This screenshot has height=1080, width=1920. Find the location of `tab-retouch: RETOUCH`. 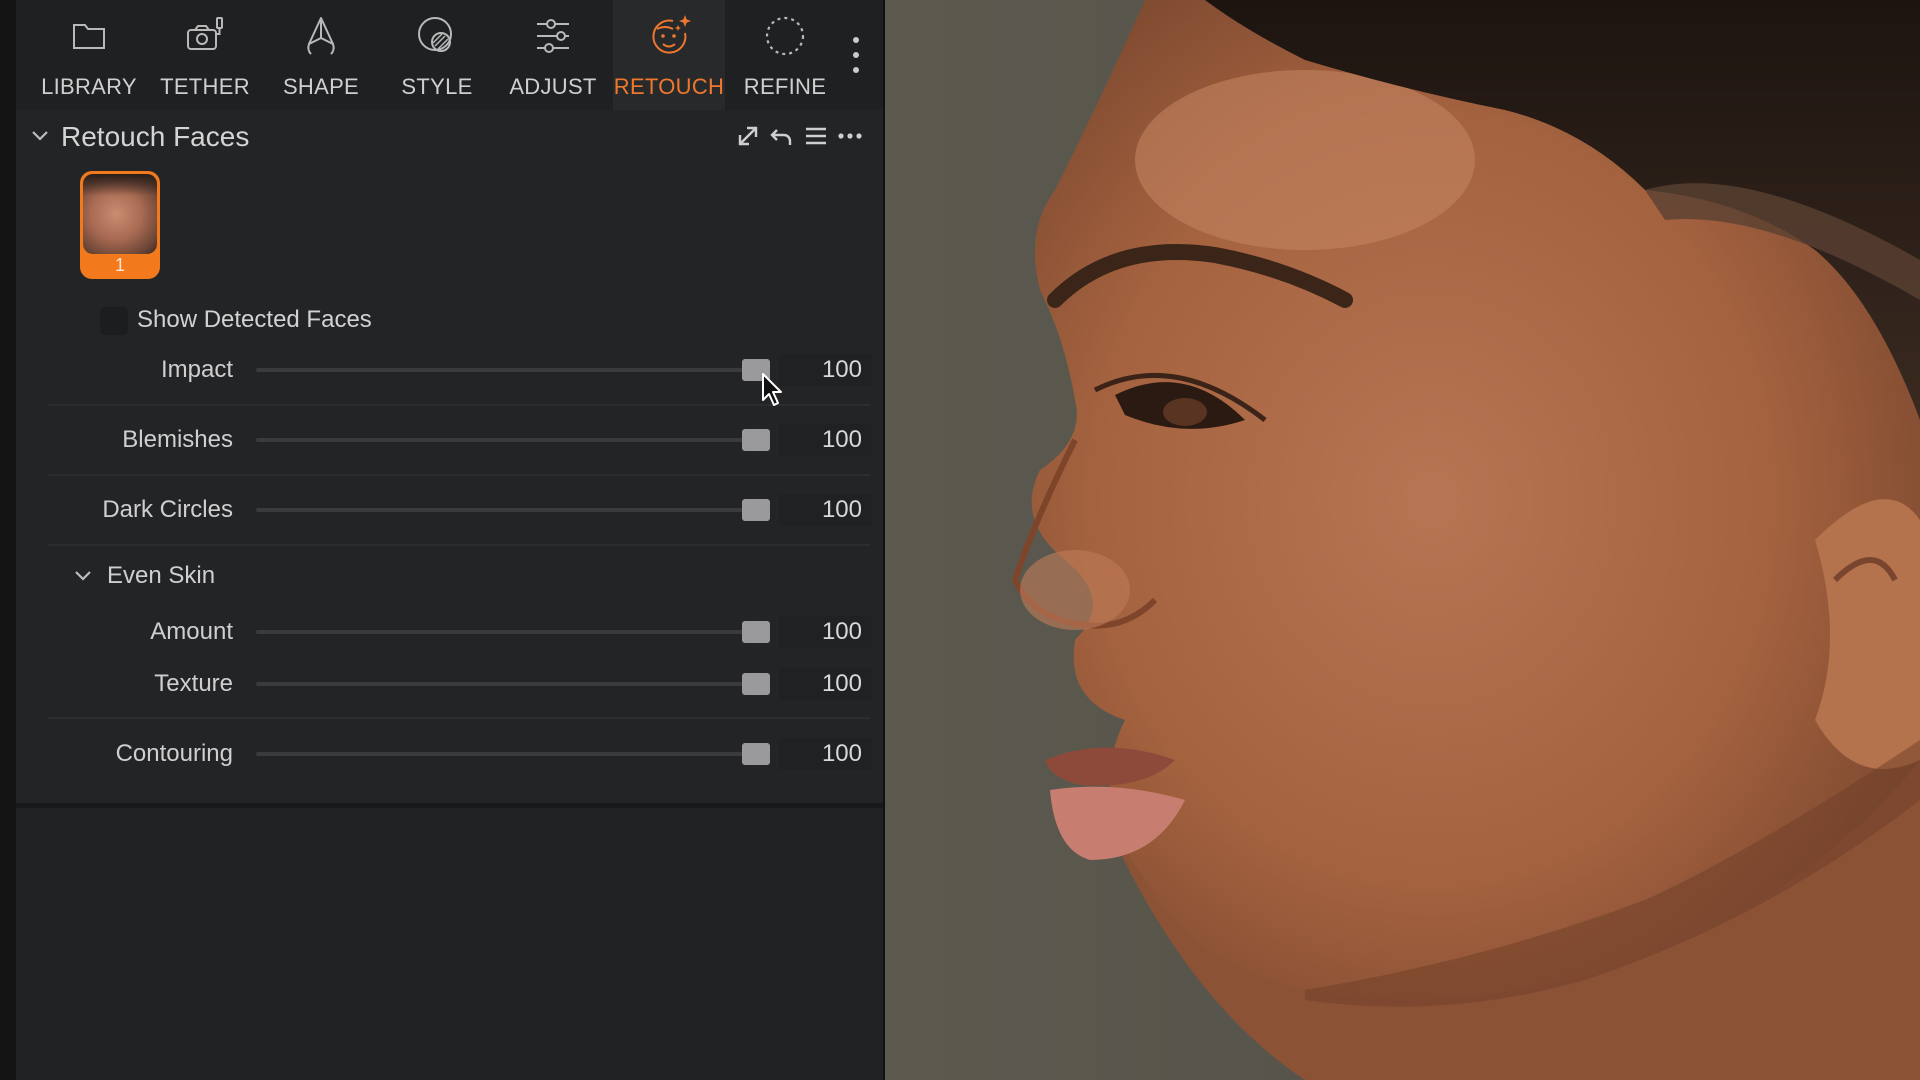

tab-retouch: RETOUCH is located at coordinates (669, 55).